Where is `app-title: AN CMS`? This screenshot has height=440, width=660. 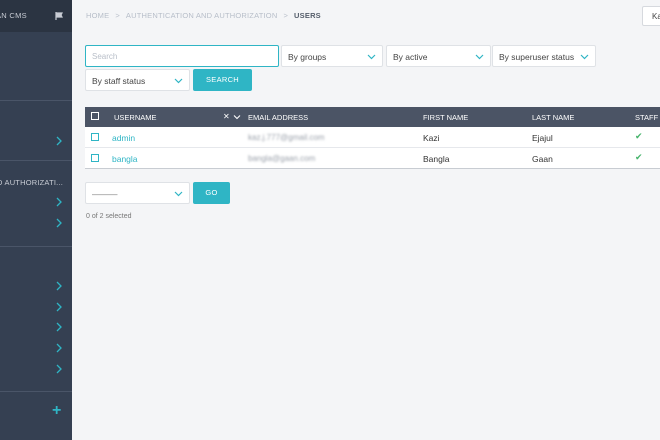
app-title: AN CMS is located at coordinates (13, 15).